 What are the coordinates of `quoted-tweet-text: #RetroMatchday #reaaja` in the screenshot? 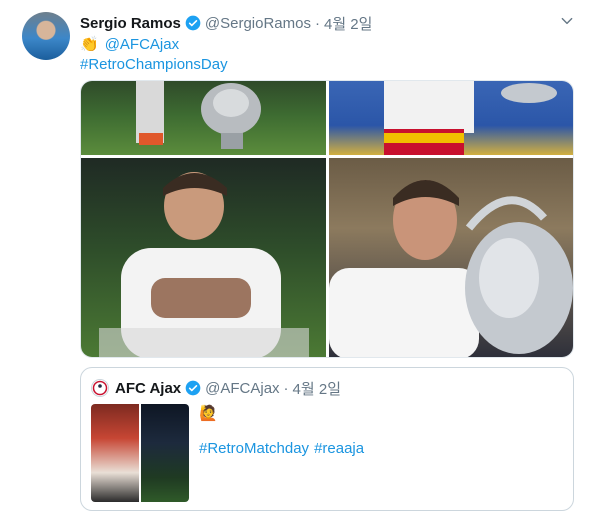 It's located at (281, 448).